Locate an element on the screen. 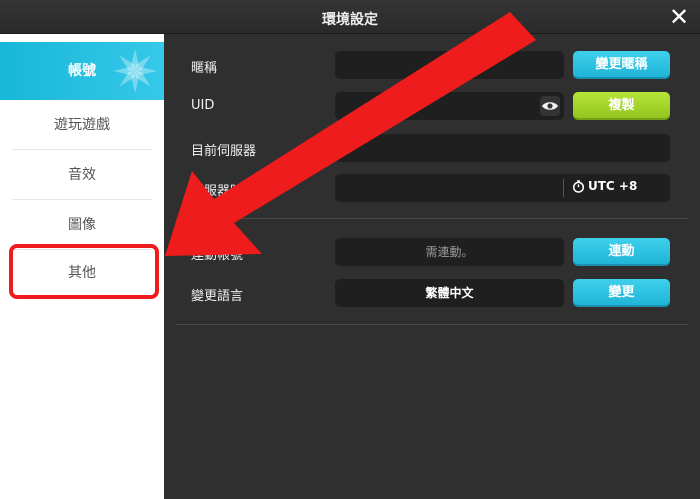 This screenshot has height=499, width=700. sidebar-item-graphics: 圖像 is located at coordinates (82, 225).